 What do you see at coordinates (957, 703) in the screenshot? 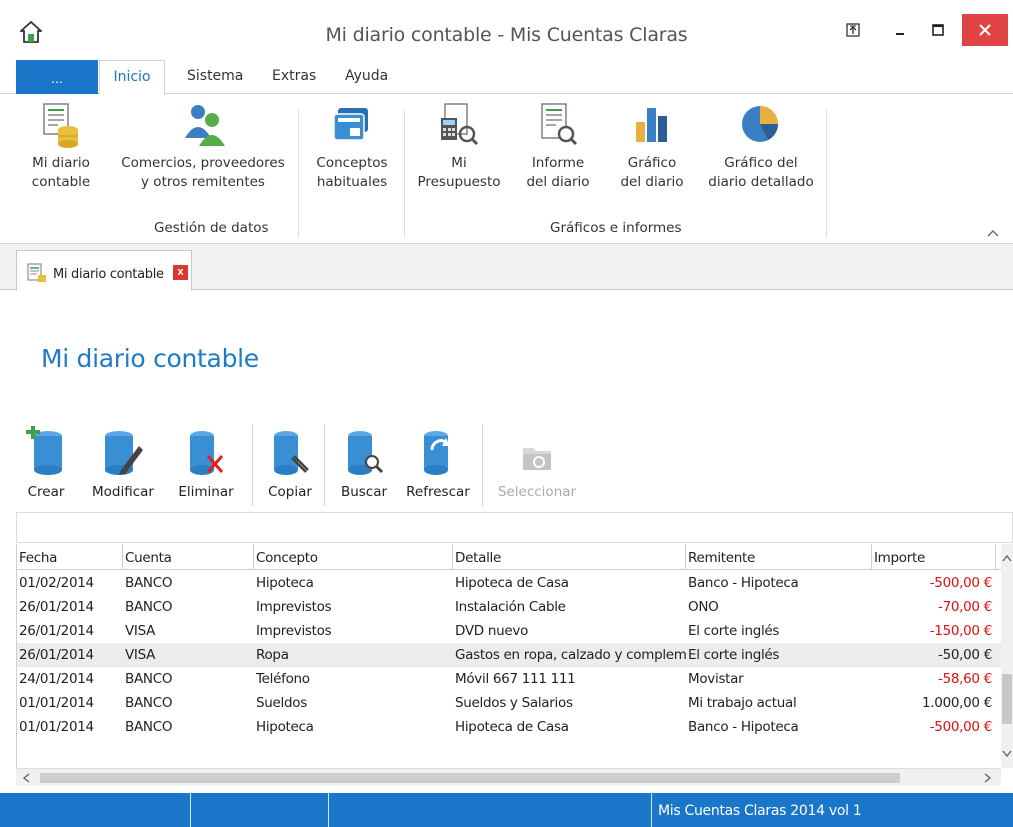
I see `cell-importe: 1.000,00 €` at bounding box center [957, 703].